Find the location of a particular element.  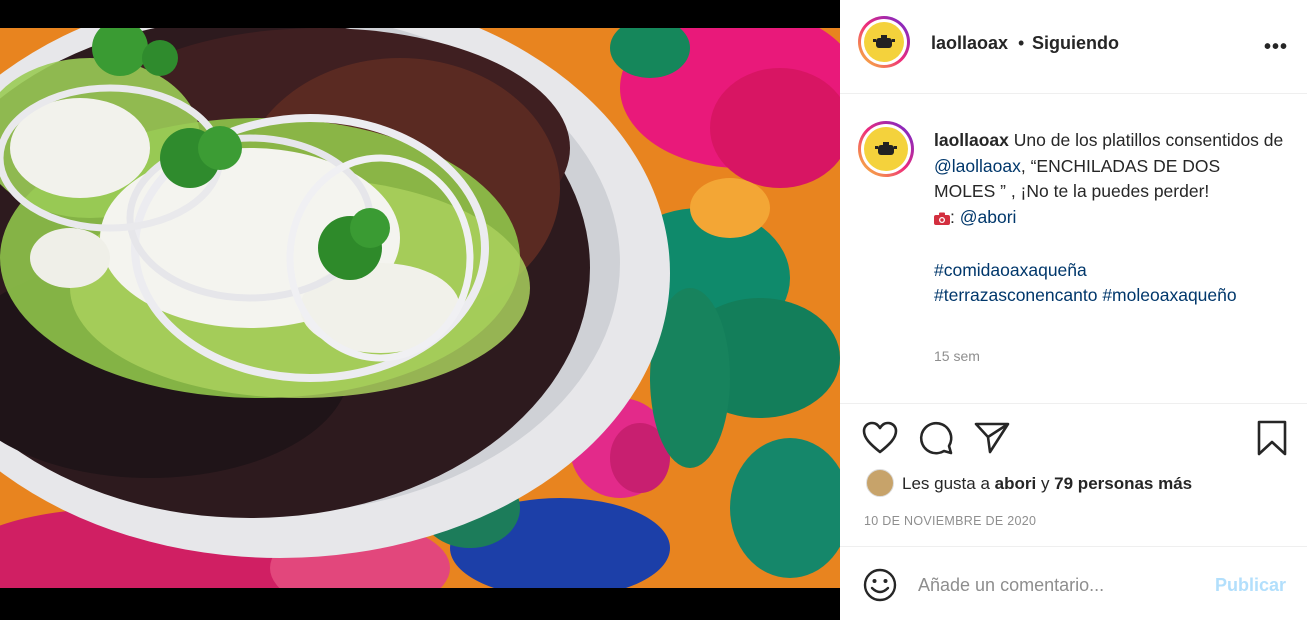

photo-credit-link: @abori is located at coordinates (988, 217).